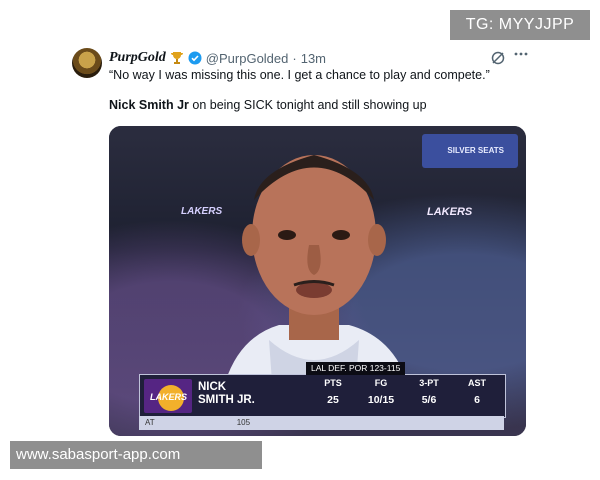  I want to click on bottom-mid-text: 105, so click(243, 422).